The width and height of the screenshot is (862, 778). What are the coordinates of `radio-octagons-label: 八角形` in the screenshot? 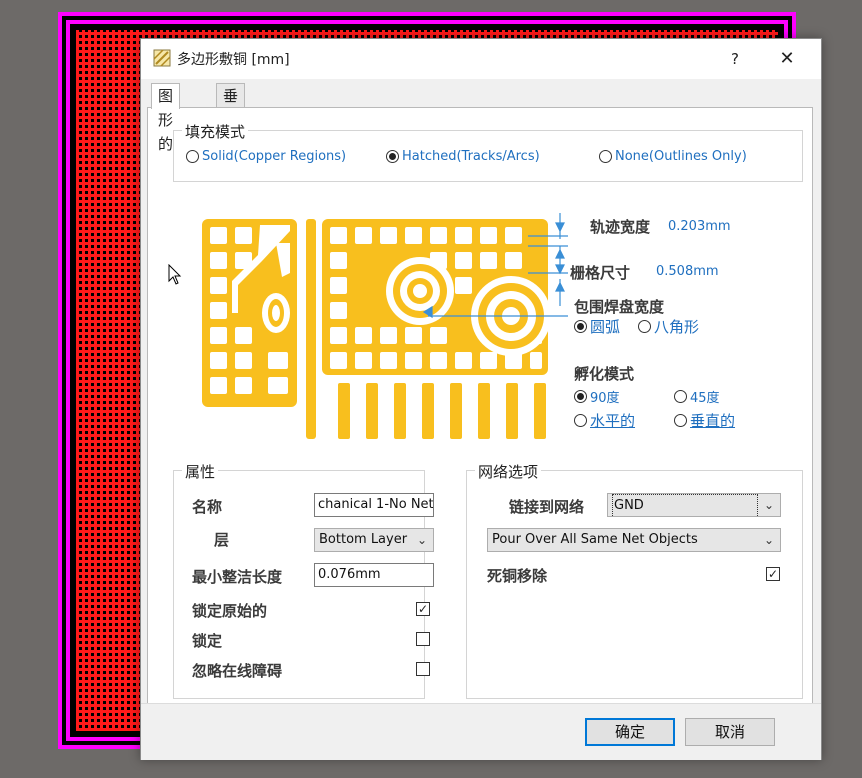 It's located at (677, 327).